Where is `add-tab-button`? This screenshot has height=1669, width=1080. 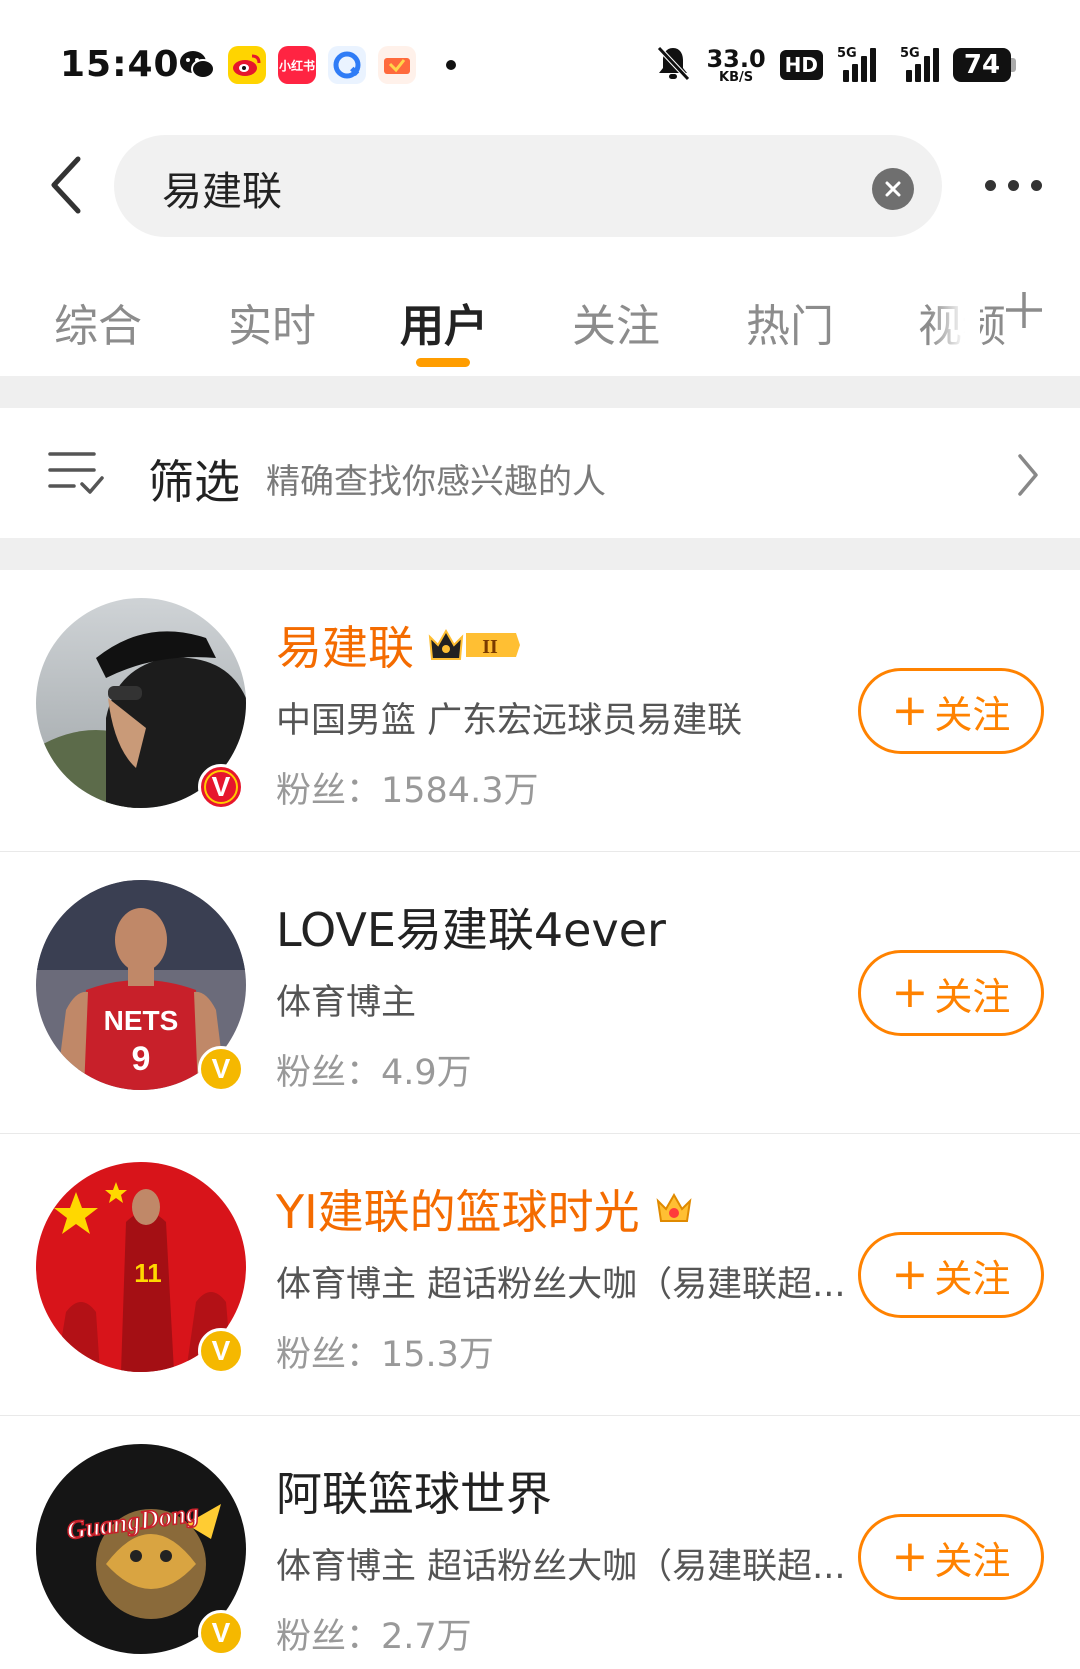 add-tab-button is located at coordinates (1024, 313).